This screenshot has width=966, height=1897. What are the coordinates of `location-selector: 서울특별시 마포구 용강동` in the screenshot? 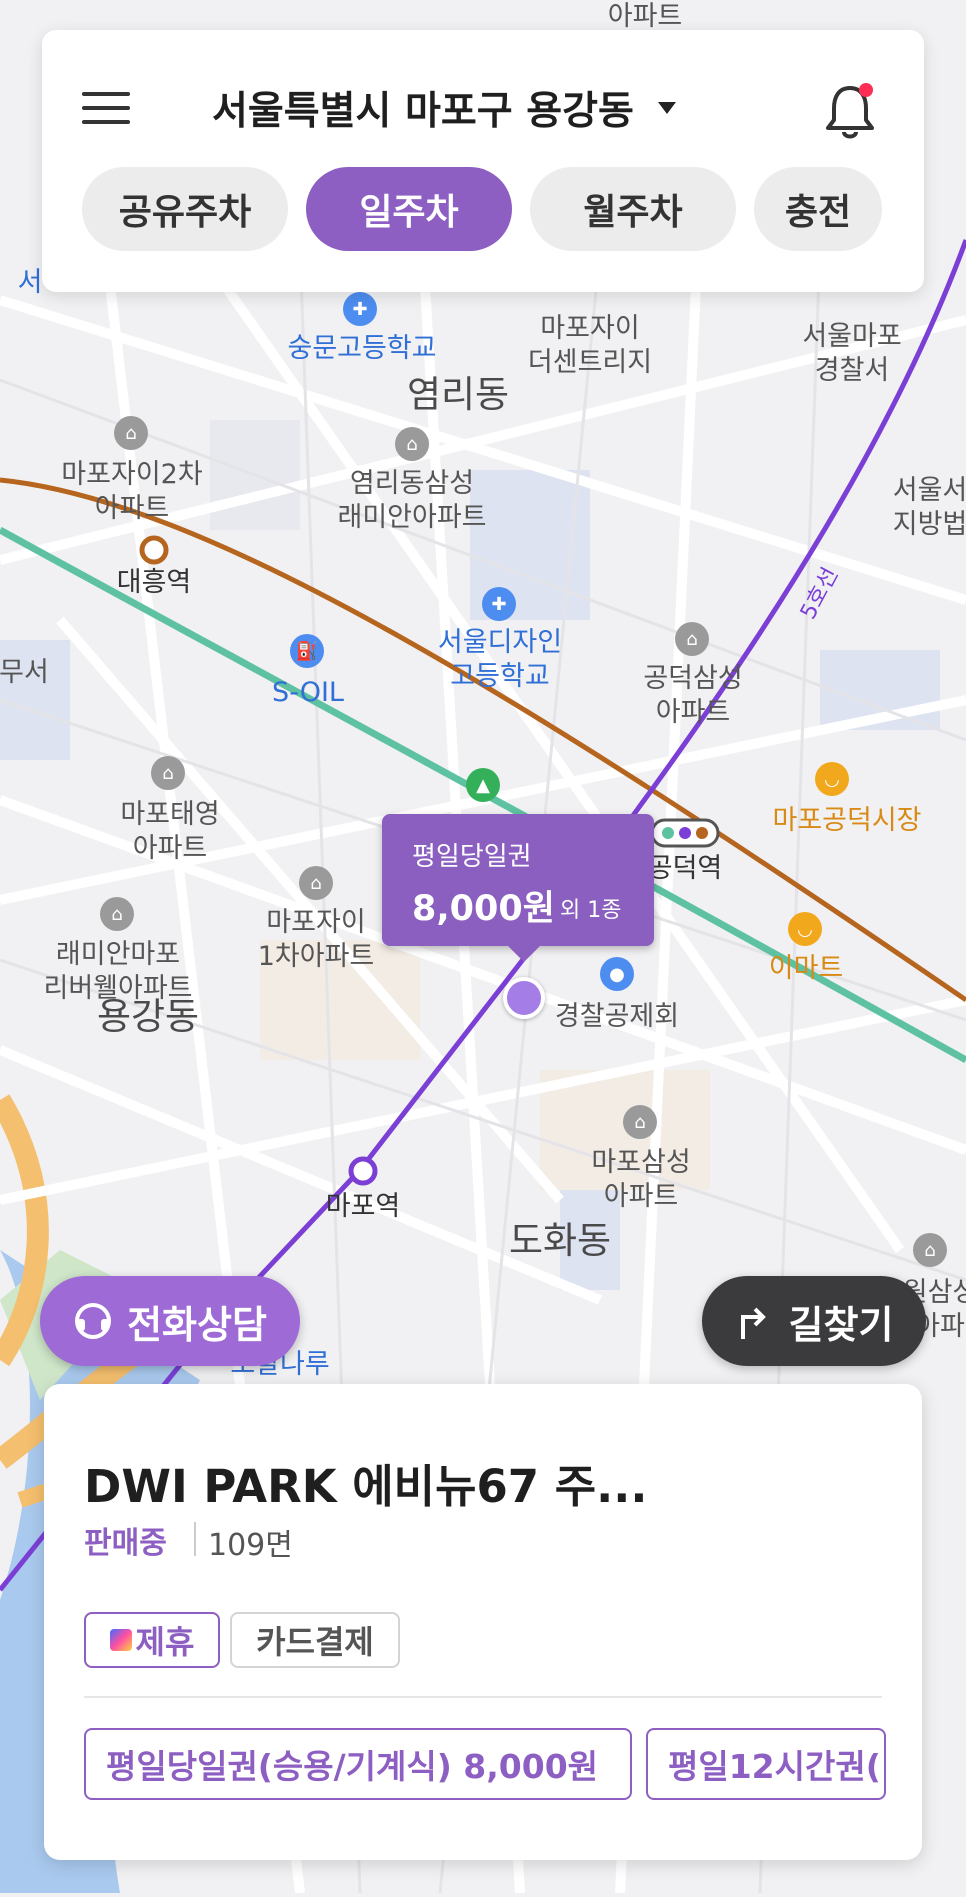 It's located at (444, 108).